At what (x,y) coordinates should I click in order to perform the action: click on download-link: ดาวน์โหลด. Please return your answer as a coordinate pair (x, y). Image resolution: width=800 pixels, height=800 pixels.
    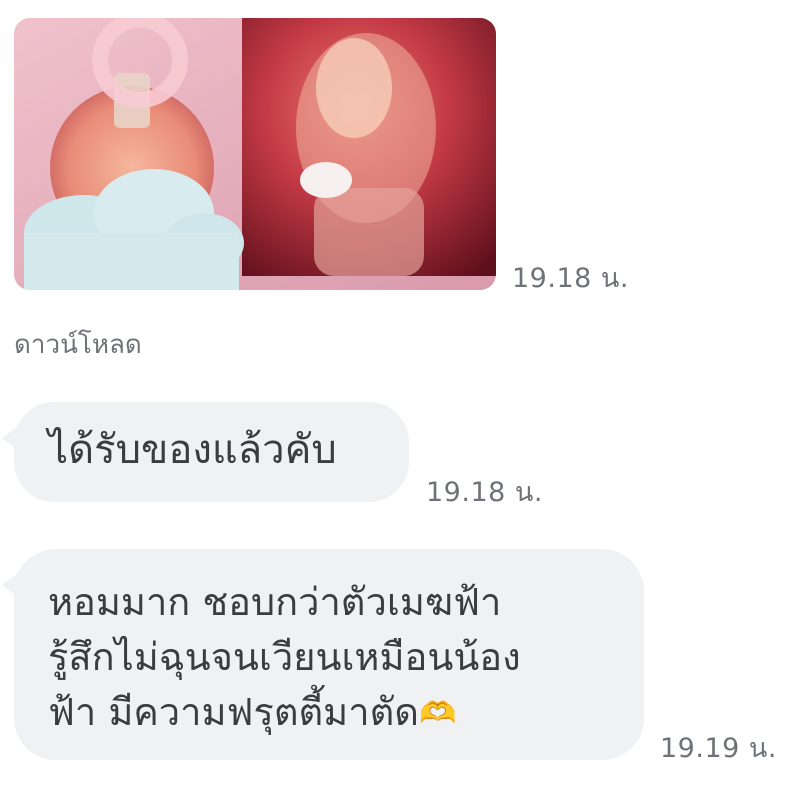
    Looking at the image, I should click on (78, 344).